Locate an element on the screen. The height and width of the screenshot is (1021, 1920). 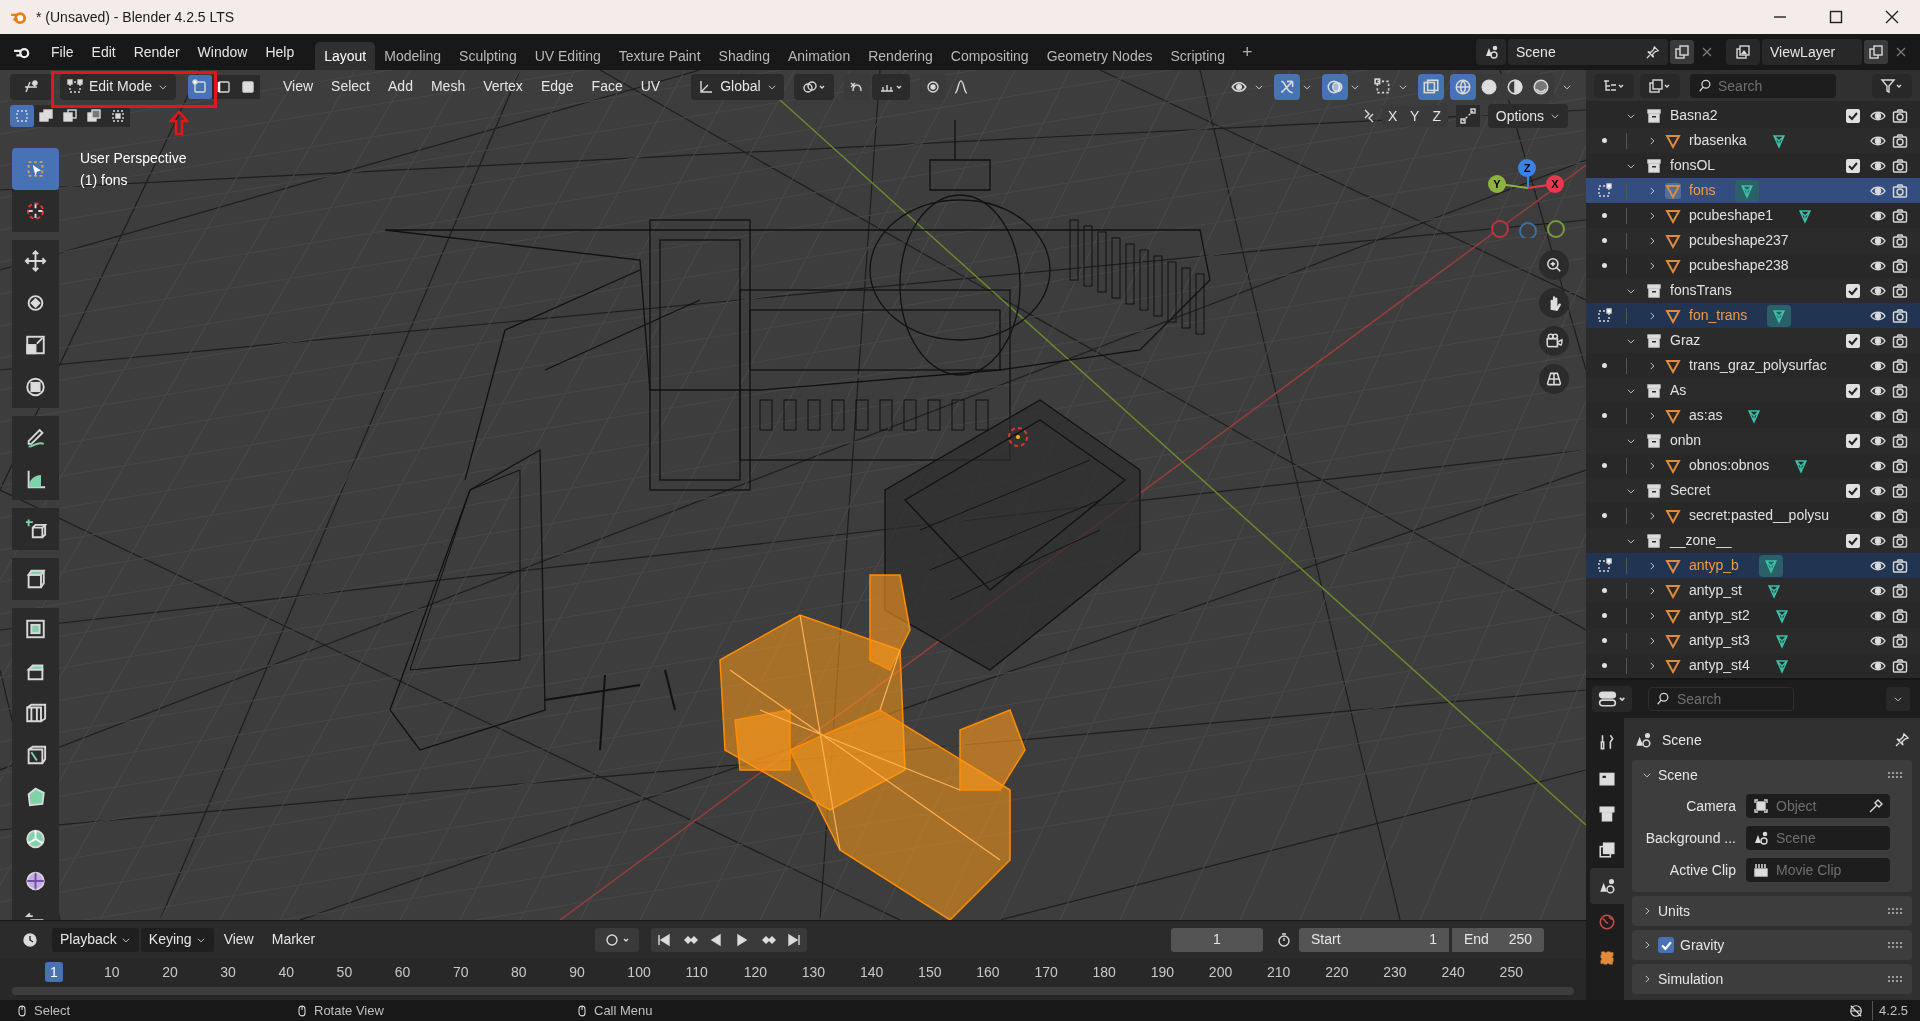
workspace-tab: Animation is located at coordinates (819, 56).